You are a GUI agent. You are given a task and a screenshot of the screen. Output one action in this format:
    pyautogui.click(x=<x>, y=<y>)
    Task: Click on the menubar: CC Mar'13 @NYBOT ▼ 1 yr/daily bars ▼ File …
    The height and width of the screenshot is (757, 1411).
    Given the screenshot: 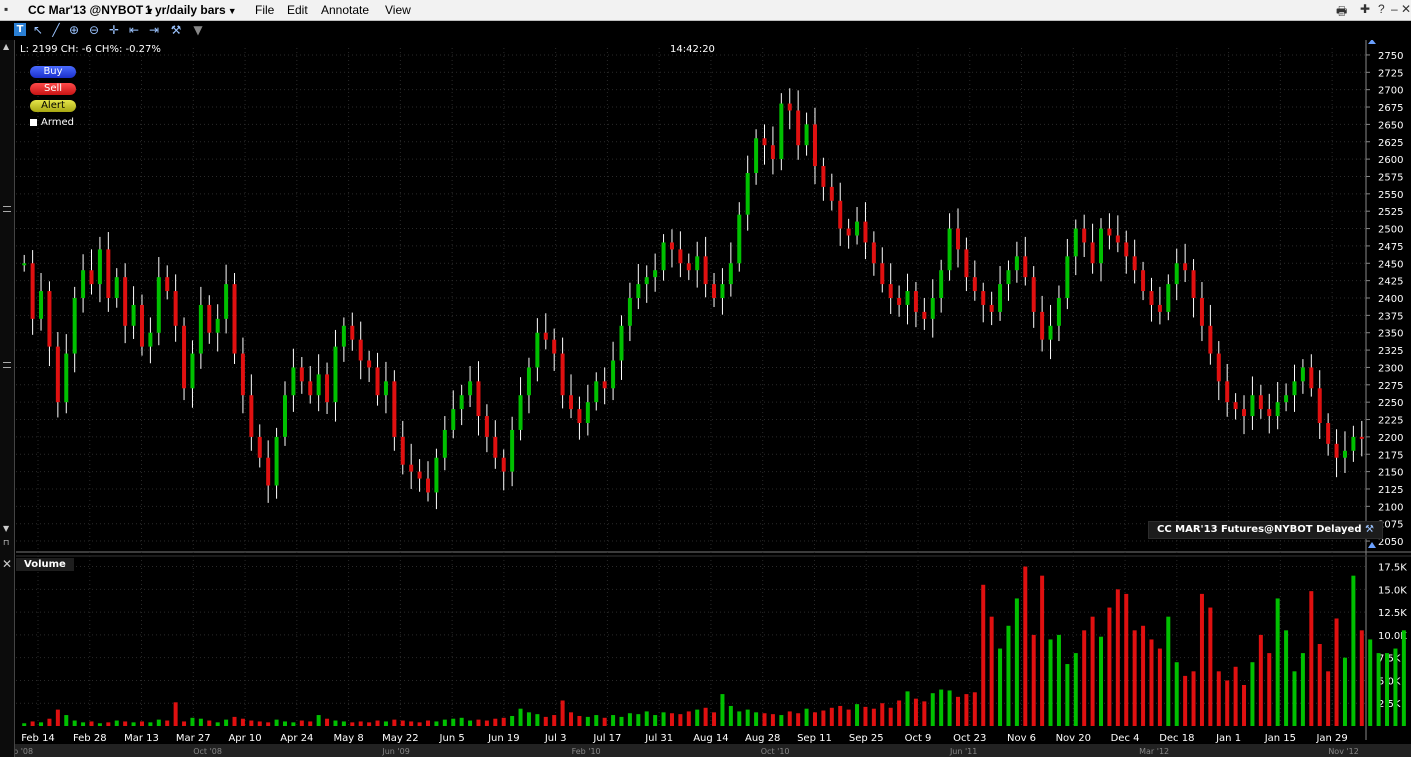 What is the action you would take?
    pyautogui.click(x=705, y=10)
    